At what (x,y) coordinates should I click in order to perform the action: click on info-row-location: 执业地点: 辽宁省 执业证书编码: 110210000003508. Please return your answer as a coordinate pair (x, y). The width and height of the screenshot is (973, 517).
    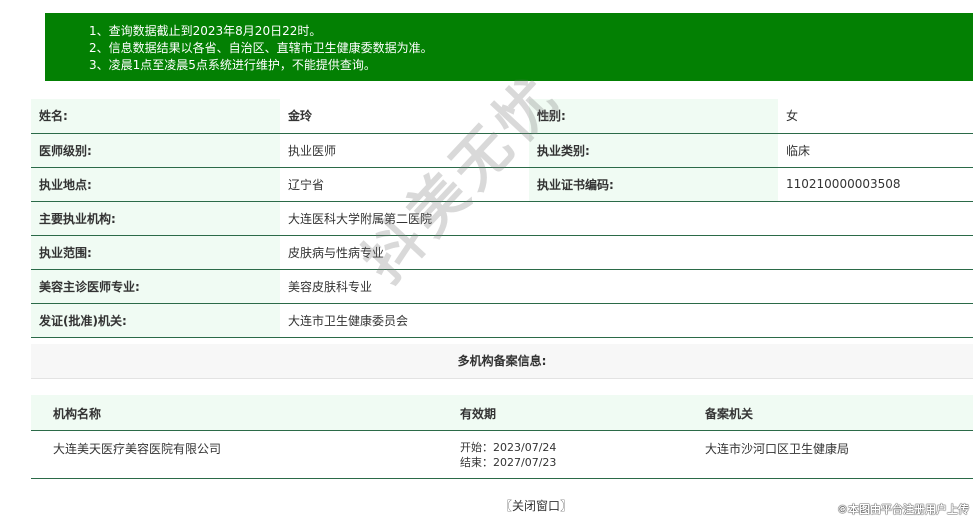
    Looking at the image, I should click on (502, 184).